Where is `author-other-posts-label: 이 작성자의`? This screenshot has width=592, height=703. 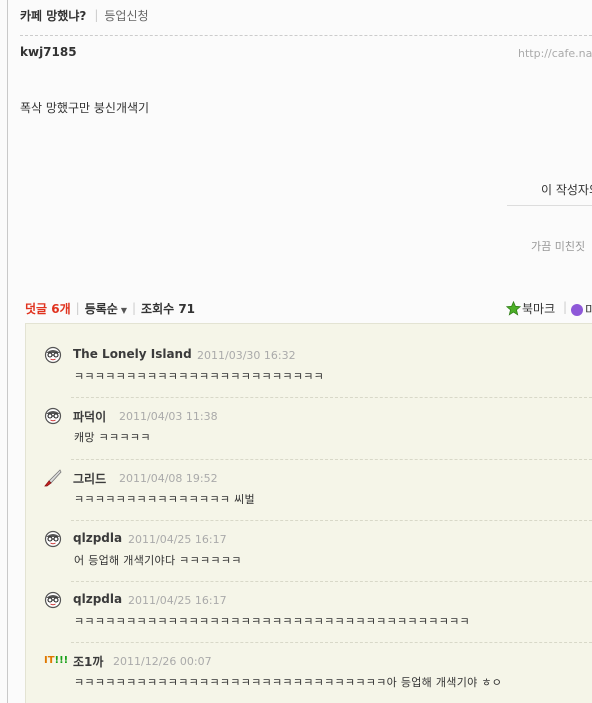 author-other-posts-label: 이 작성자의 is located at coordinates (566, 189).